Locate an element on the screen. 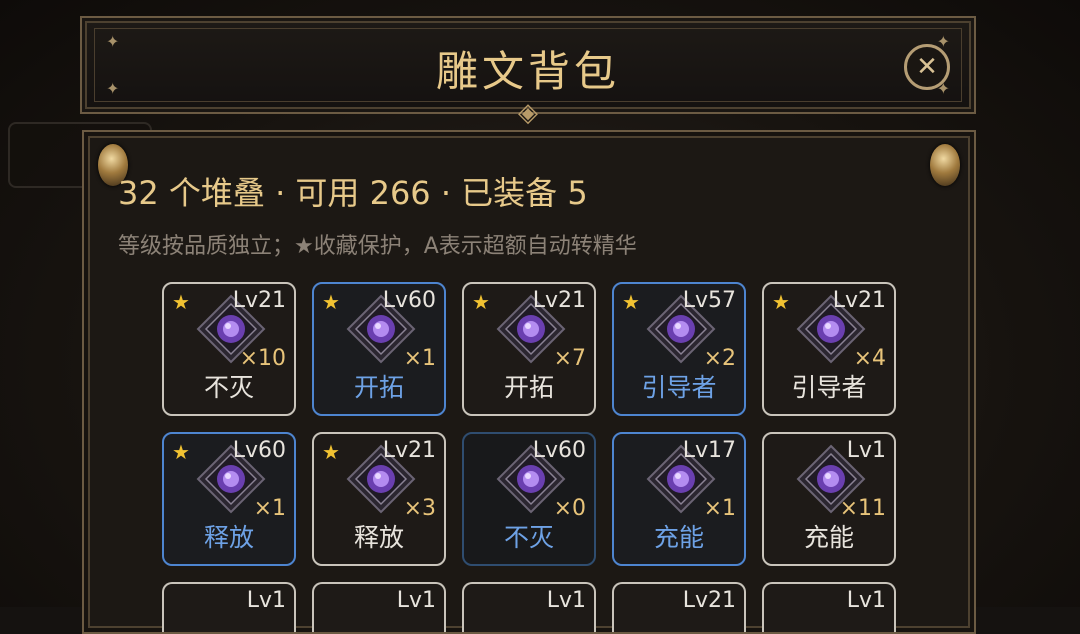 The width and height of the screenshot is (1080, 634). glyph-card: Lv17 ×1 充能 is located at coordinates (679, 499).